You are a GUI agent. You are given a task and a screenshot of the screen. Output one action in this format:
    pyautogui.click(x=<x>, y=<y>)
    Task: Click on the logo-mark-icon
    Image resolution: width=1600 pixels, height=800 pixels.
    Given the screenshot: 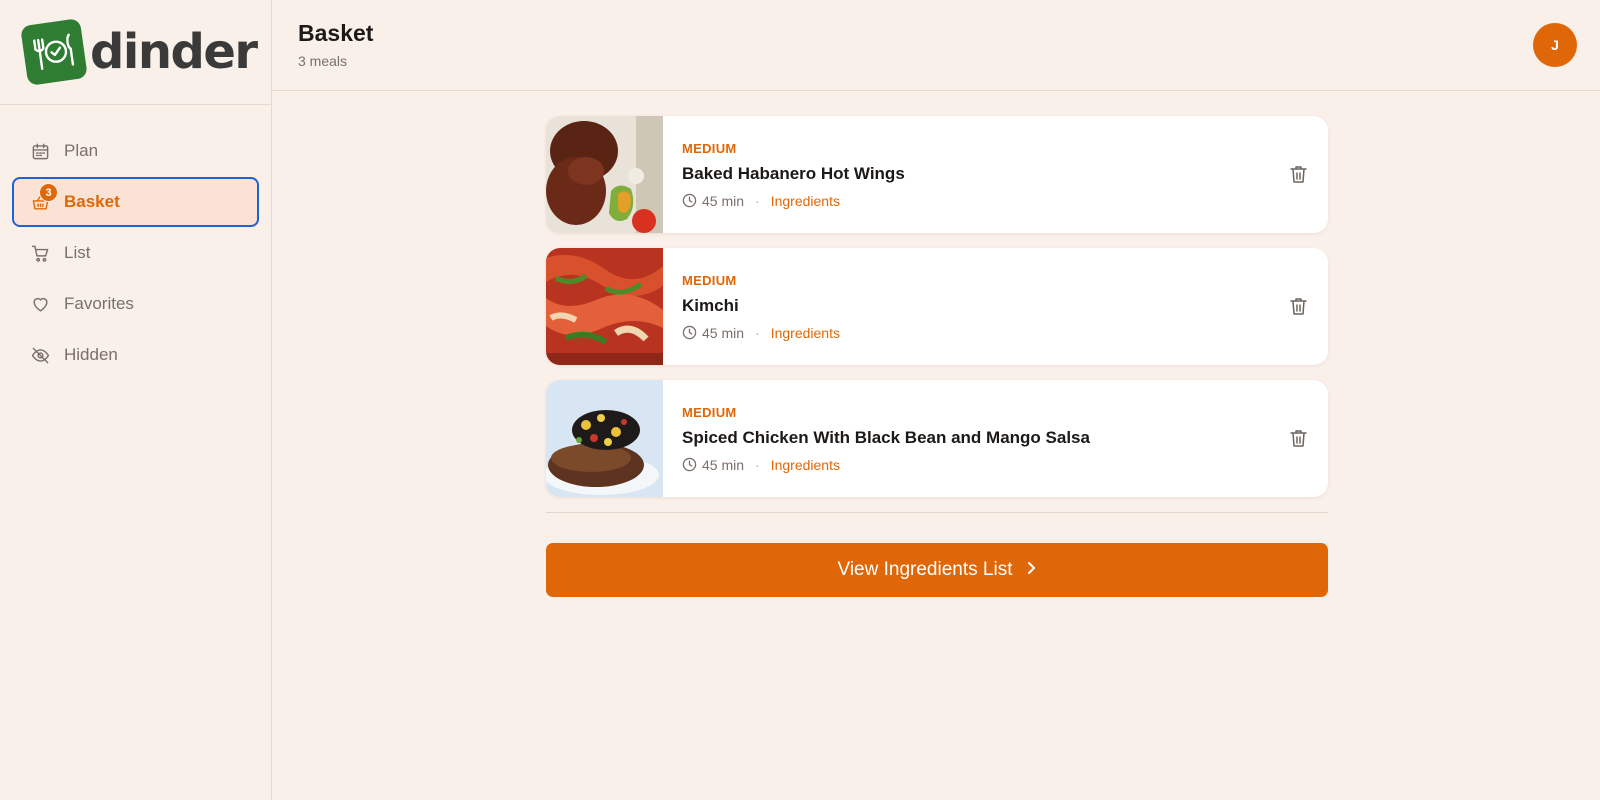 What is the action you would take?
    pyautogui.click(x=54, y=52)
    